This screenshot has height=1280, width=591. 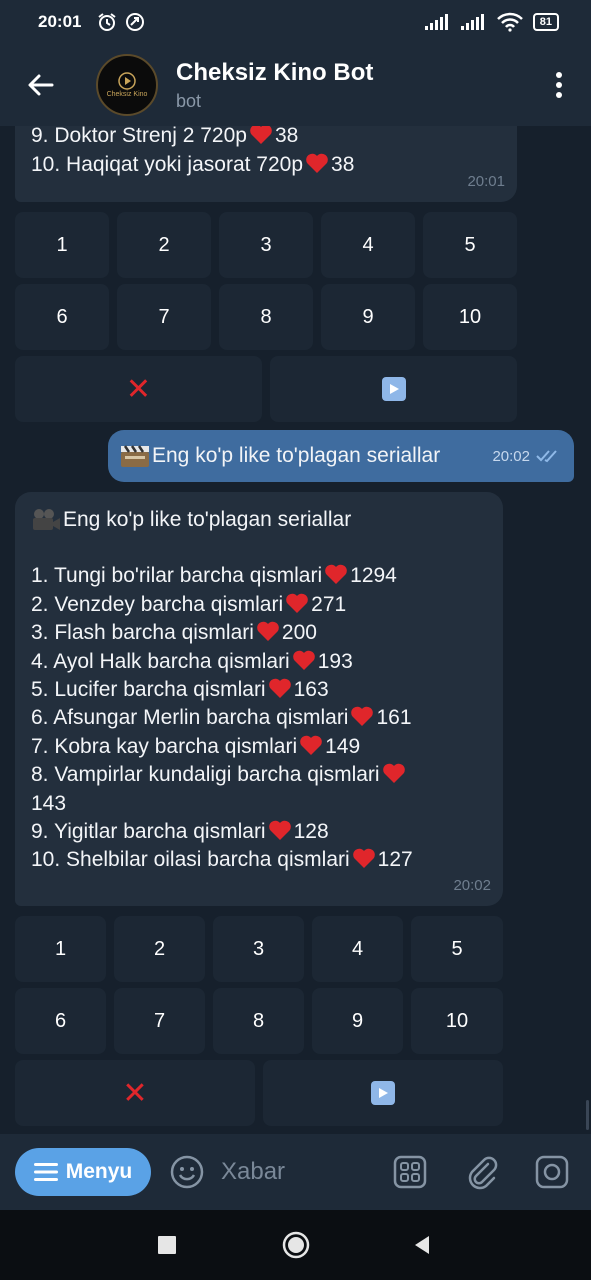 I want to click on scrollbar, so click(x=587, y=1115).